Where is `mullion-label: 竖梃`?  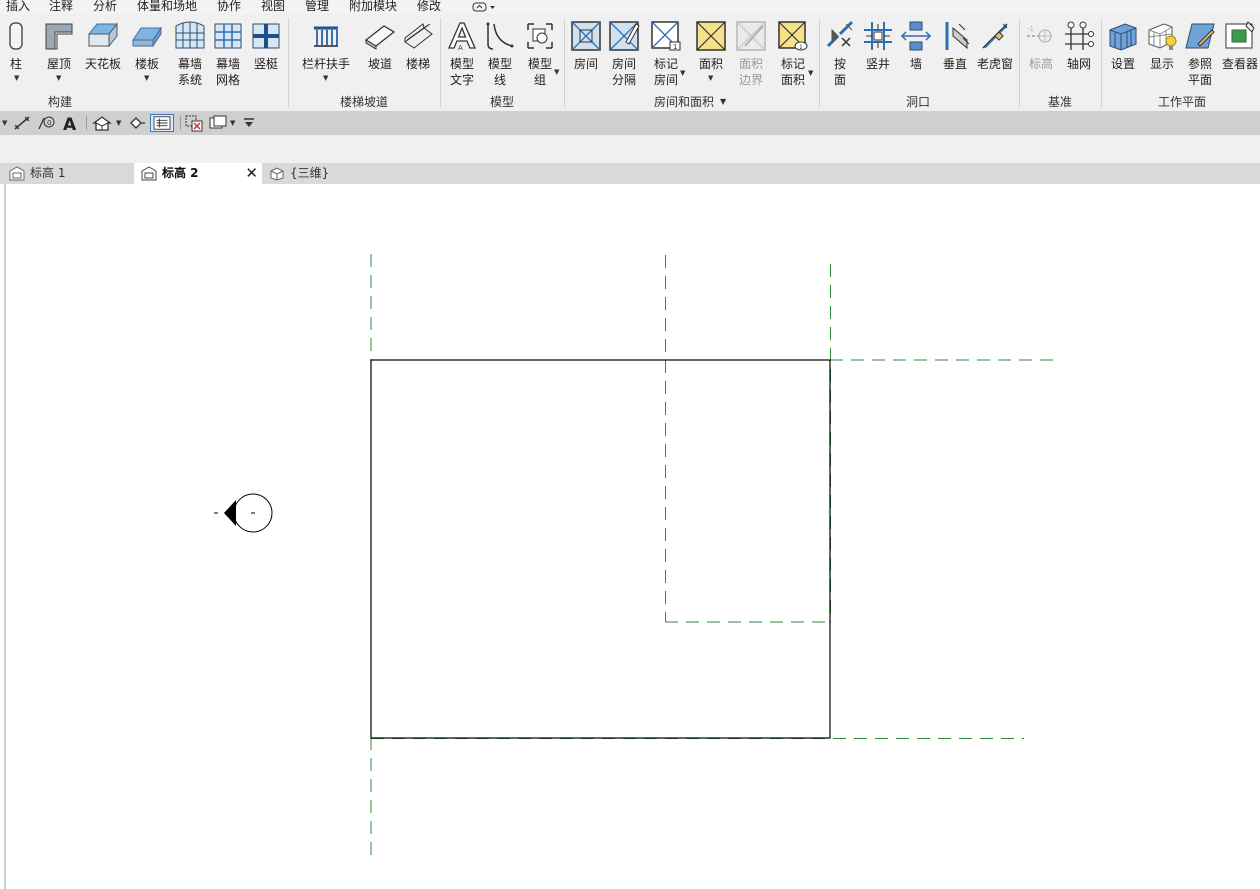
mullion-label: 竖梃 is located at coordinates (265, 64).